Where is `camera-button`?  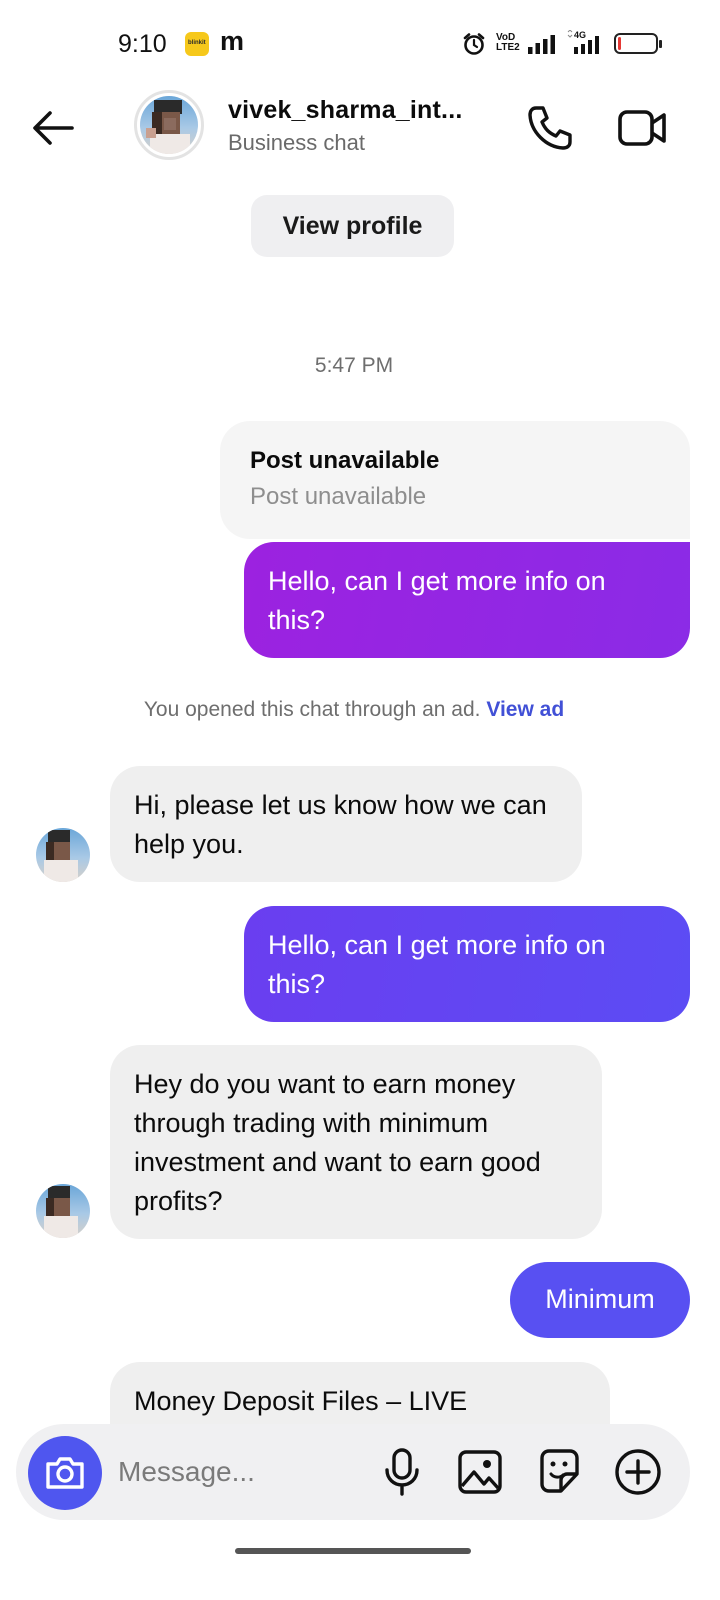 camera-button is located at coordinates (65, 1473).